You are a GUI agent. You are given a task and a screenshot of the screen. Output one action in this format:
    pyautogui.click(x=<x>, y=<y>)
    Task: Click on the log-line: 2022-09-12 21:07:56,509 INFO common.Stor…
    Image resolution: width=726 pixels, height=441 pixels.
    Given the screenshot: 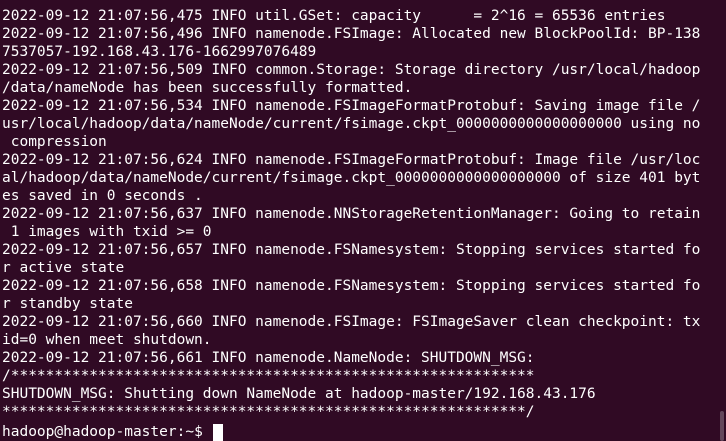 What is the action you would take?
    pyautogui.click(x=351, y=70)
    